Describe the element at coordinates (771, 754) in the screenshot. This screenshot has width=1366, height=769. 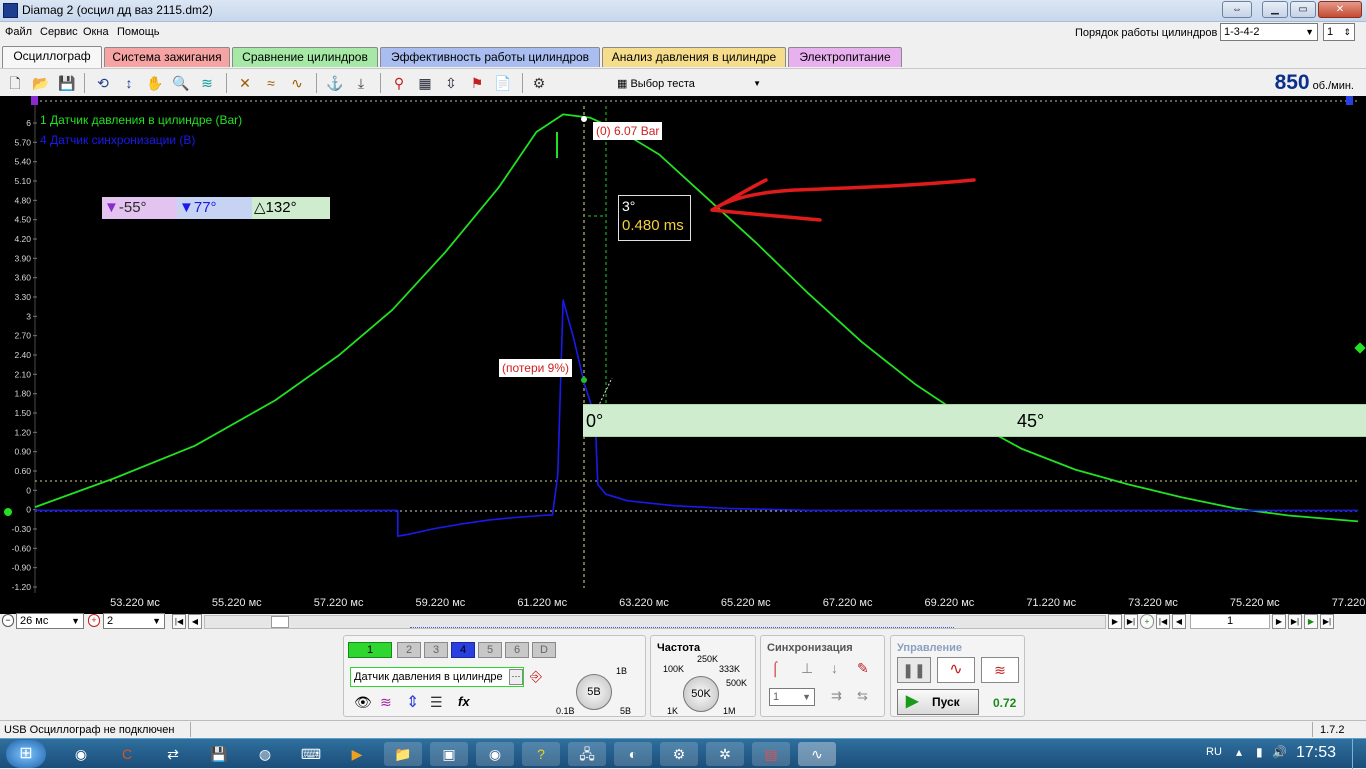
I see `taskbar-archive-icon: ▤` at that location.